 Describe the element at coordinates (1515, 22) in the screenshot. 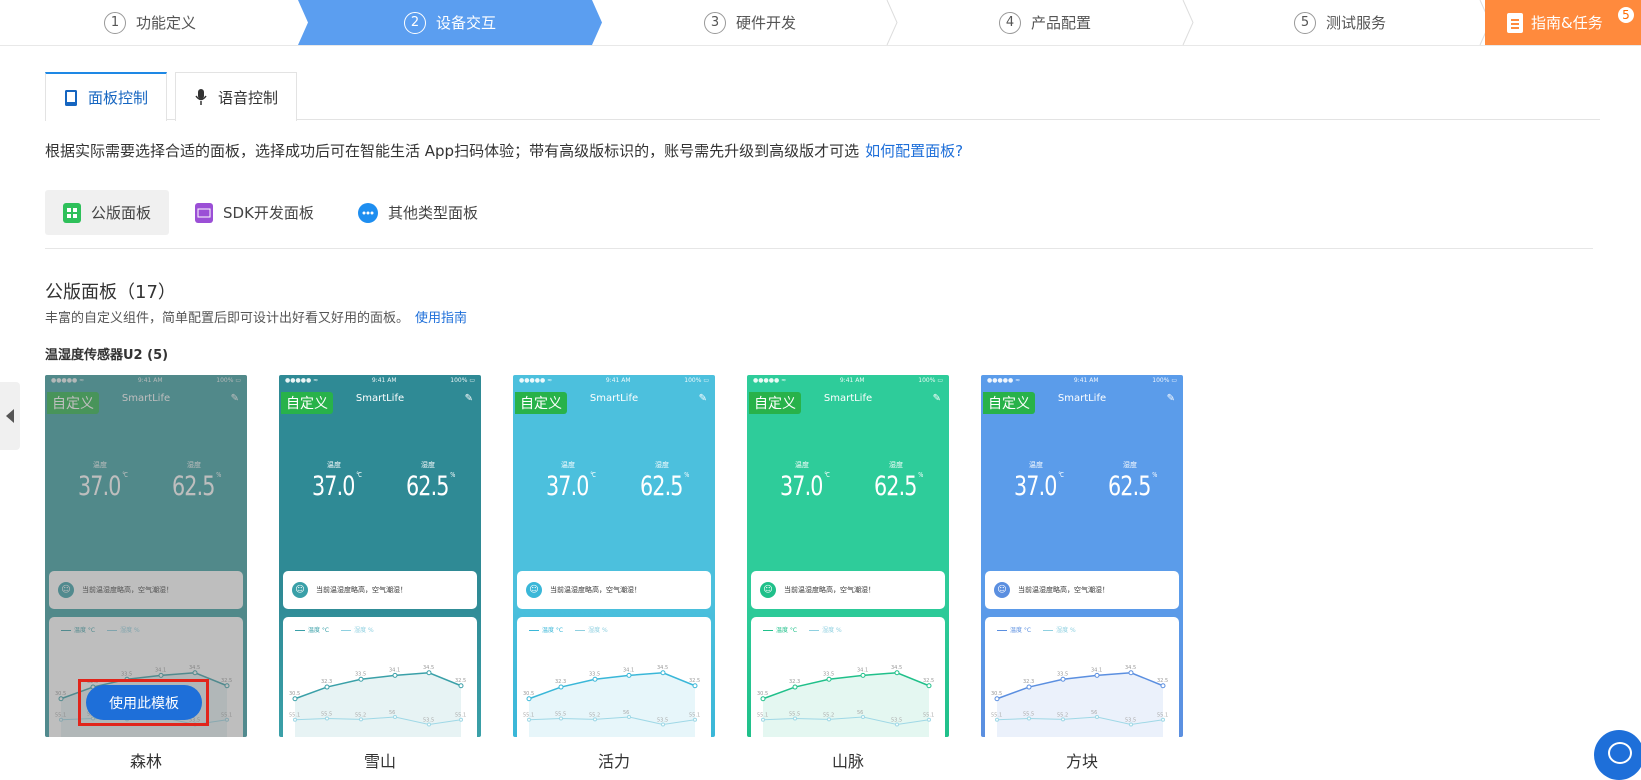

I see `clipboard-icon` at that location.